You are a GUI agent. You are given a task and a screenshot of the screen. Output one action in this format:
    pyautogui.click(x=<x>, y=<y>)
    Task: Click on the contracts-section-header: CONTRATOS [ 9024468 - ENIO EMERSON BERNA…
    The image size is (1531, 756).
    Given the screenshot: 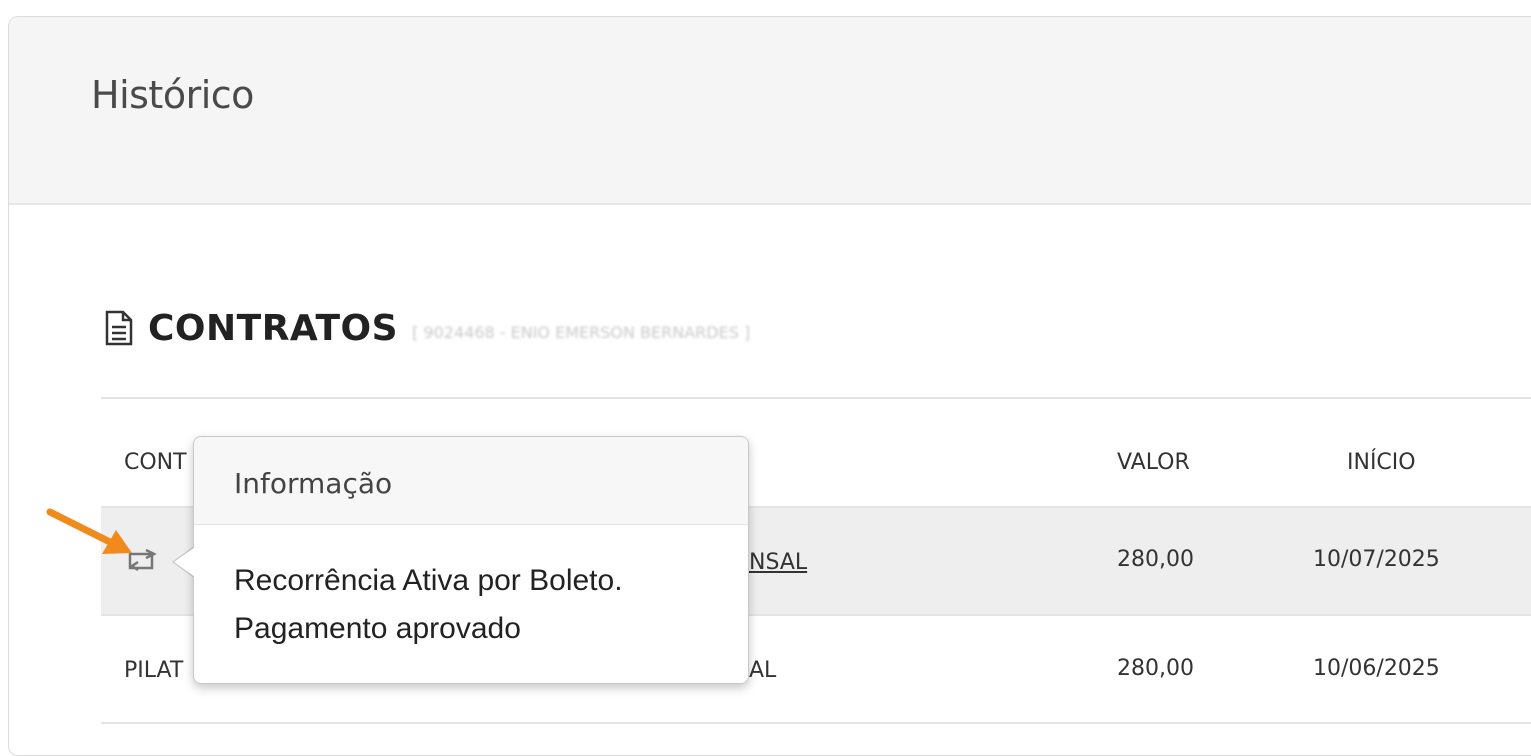 What is the action you would take?
    pyautogui.click(x=427, y=328)
    